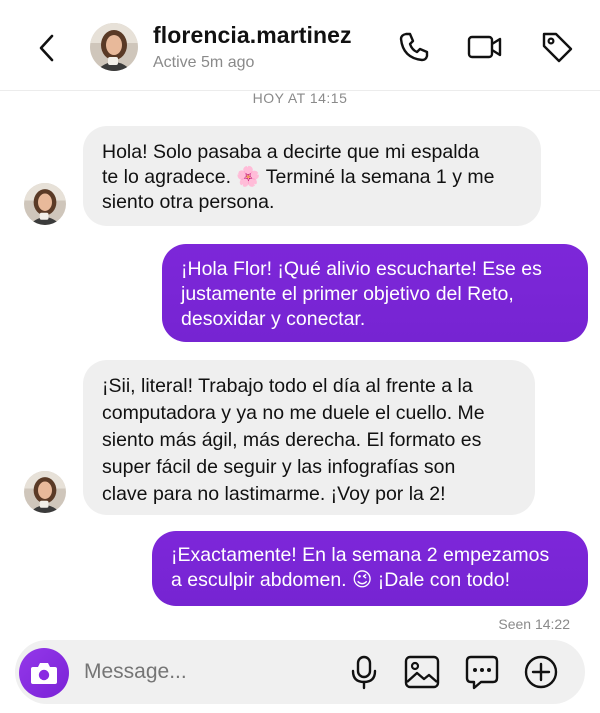  What do you see at coordinates (252, 35) in the screenshot?
I see `username: florencia.martinez` at bounding box center [252, 35].